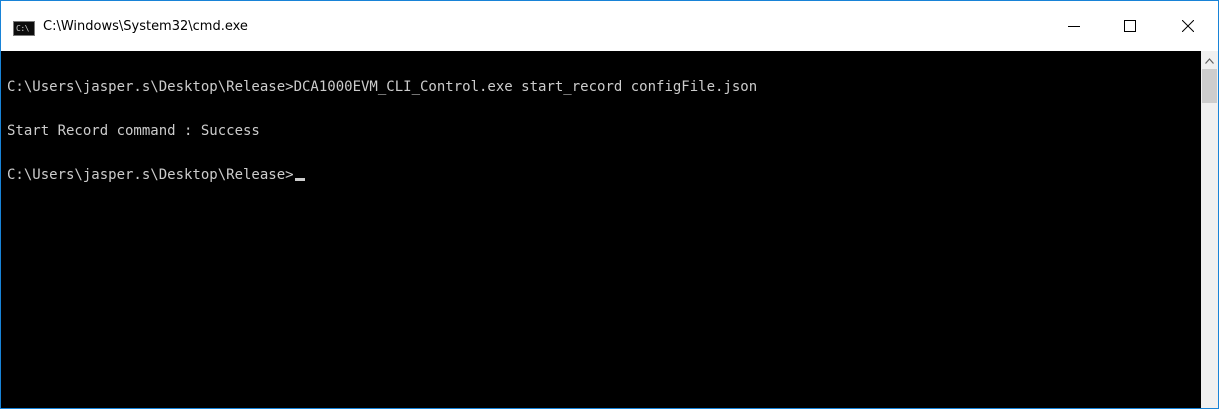 This screenshot has height=409, width=1219. Describe the element at coordinates (150, 175) in the screenshot. I see `prompt-text: C:\Users\jasper.s\Desktop\Release>` at that location.